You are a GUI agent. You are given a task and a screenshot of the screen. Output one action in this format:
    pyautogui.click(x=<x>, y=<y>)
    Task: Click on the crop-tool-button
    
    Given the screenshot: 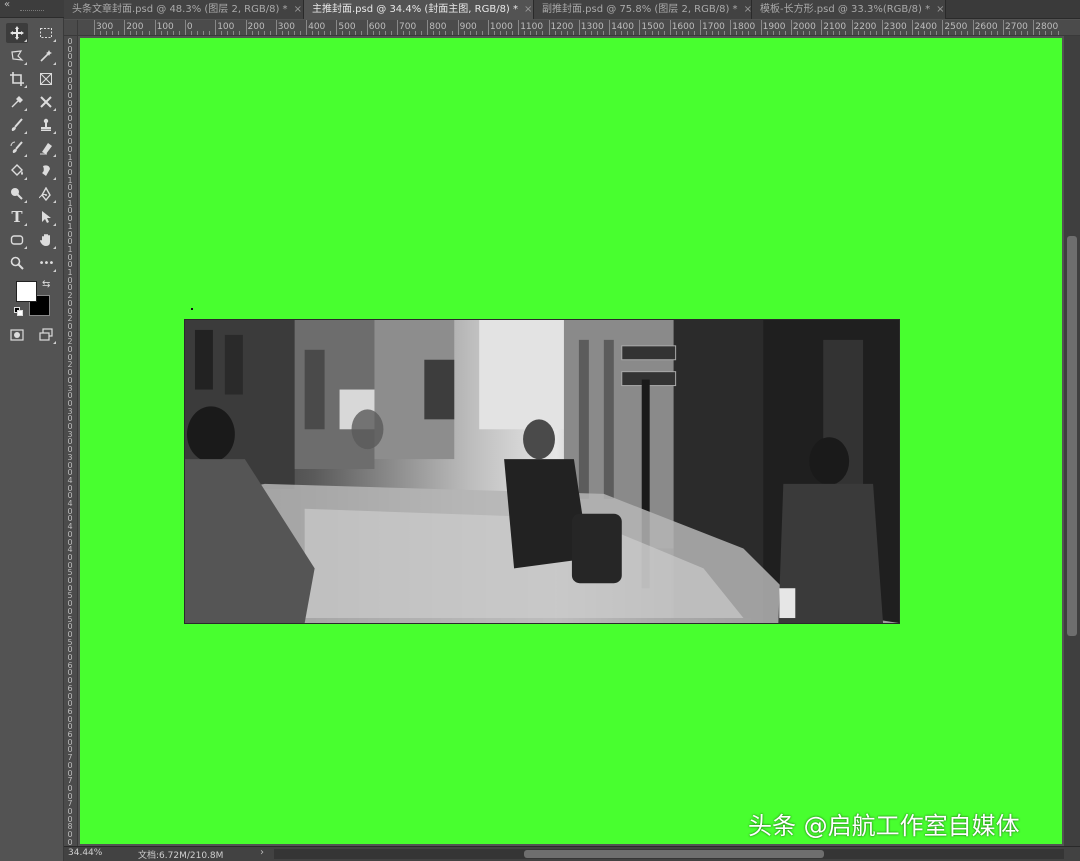 What is the action you would take?
    pyautogui.click(x=17, y=79)
    